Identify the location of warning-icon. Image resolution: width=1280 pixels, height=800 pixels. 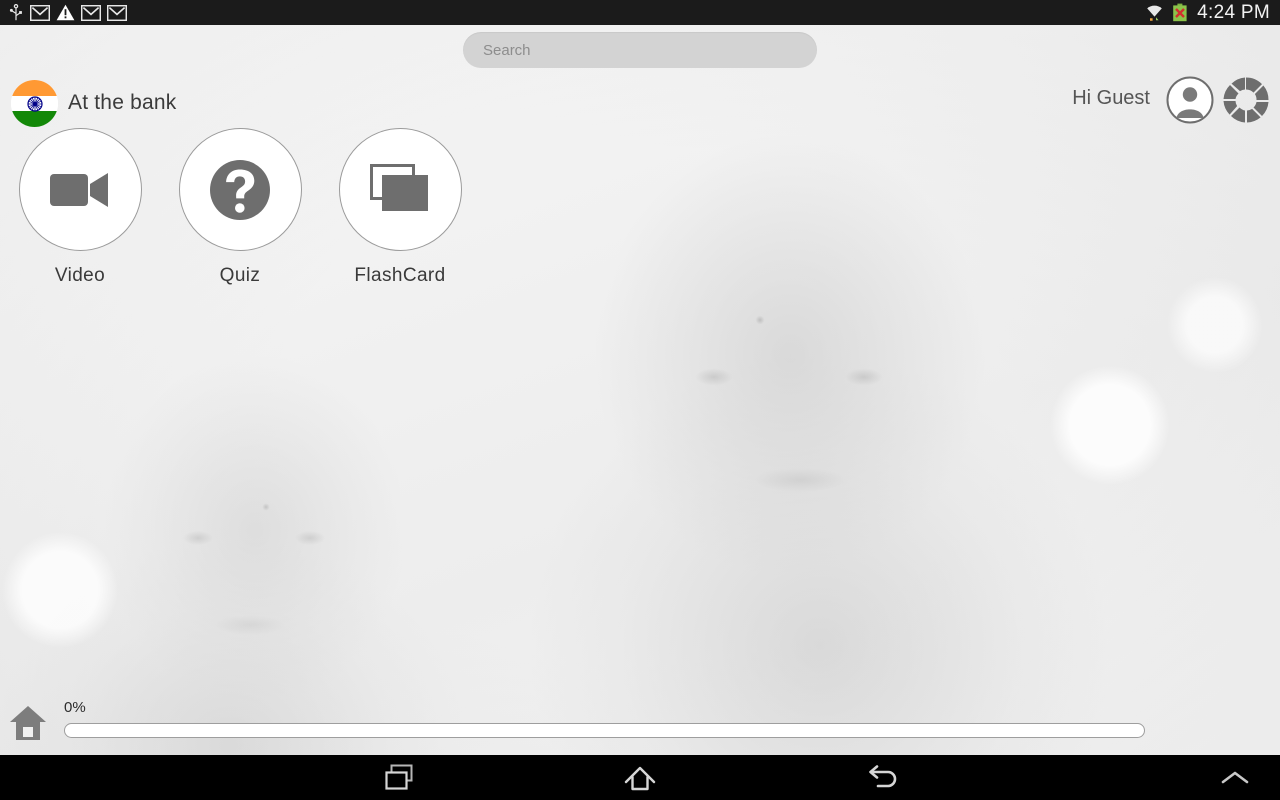
(65, 12).